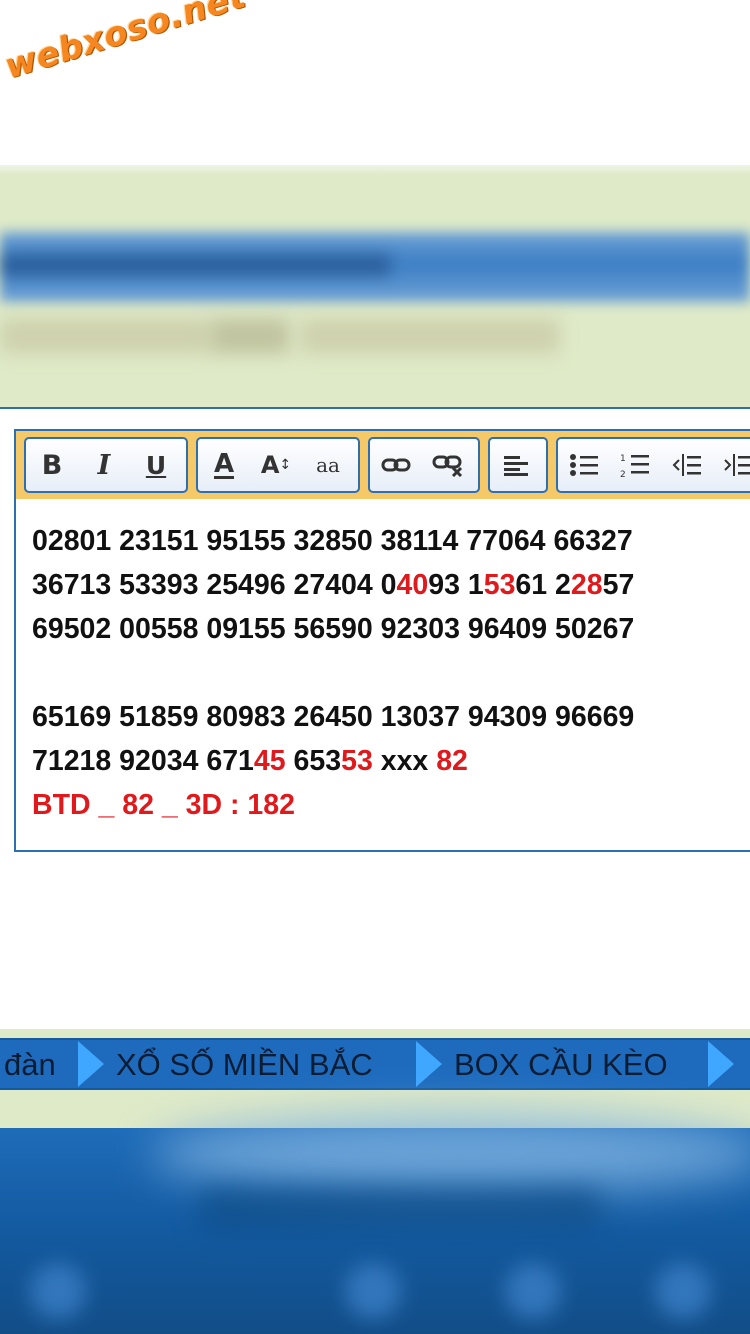 The image size is (750, 1334). I want to click on nav-item-box-cau-keo: BOX CẦU KÈO, so click(561, 1064).